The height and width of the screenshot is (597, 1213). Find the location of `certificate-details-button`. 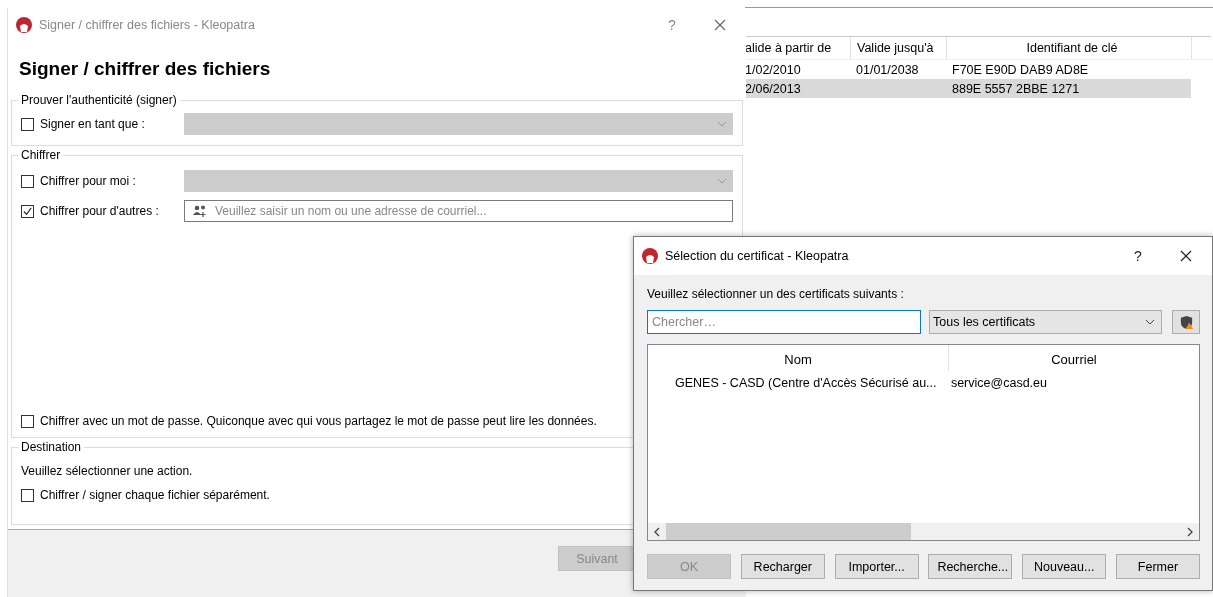

certificate-details-button is located at coordinates (1186, 322).